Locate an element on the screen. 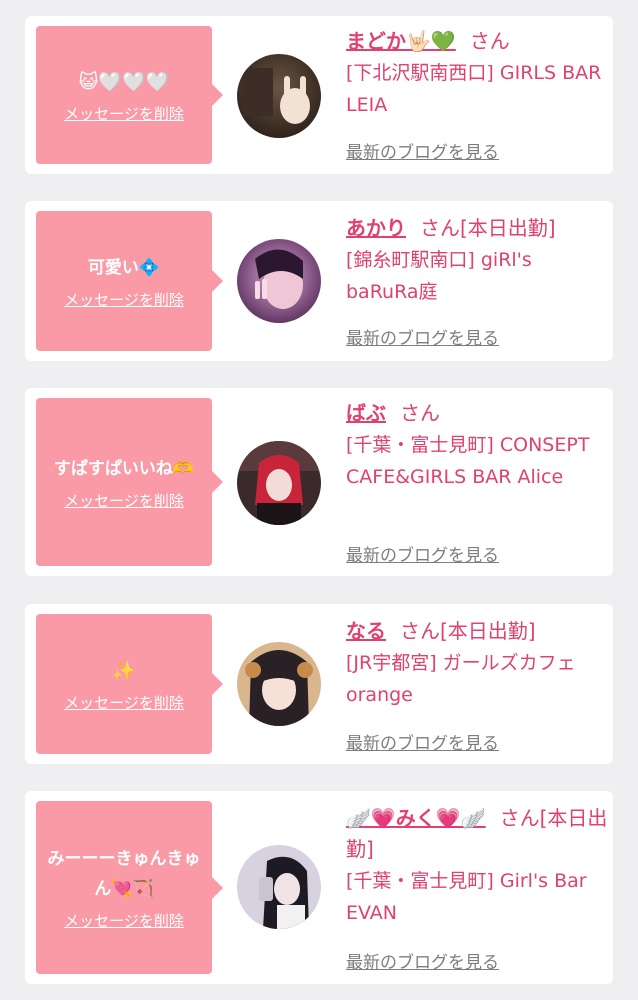 This screenshot has width=638, height=1000. message-bubble: ✨ メッセージを削除 is located at coordinates (129, 684).